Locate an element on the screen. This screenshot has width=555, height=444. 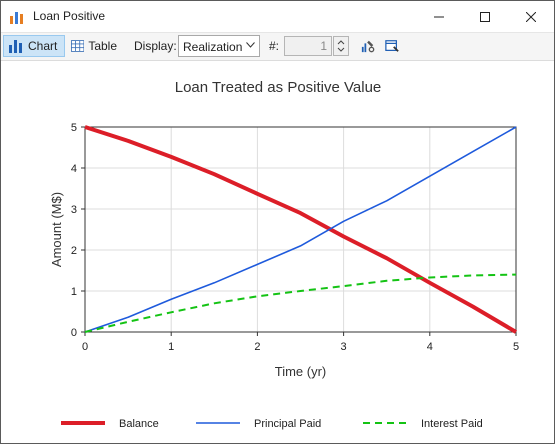
display-label: Display: is located at coordinates (155, 46).